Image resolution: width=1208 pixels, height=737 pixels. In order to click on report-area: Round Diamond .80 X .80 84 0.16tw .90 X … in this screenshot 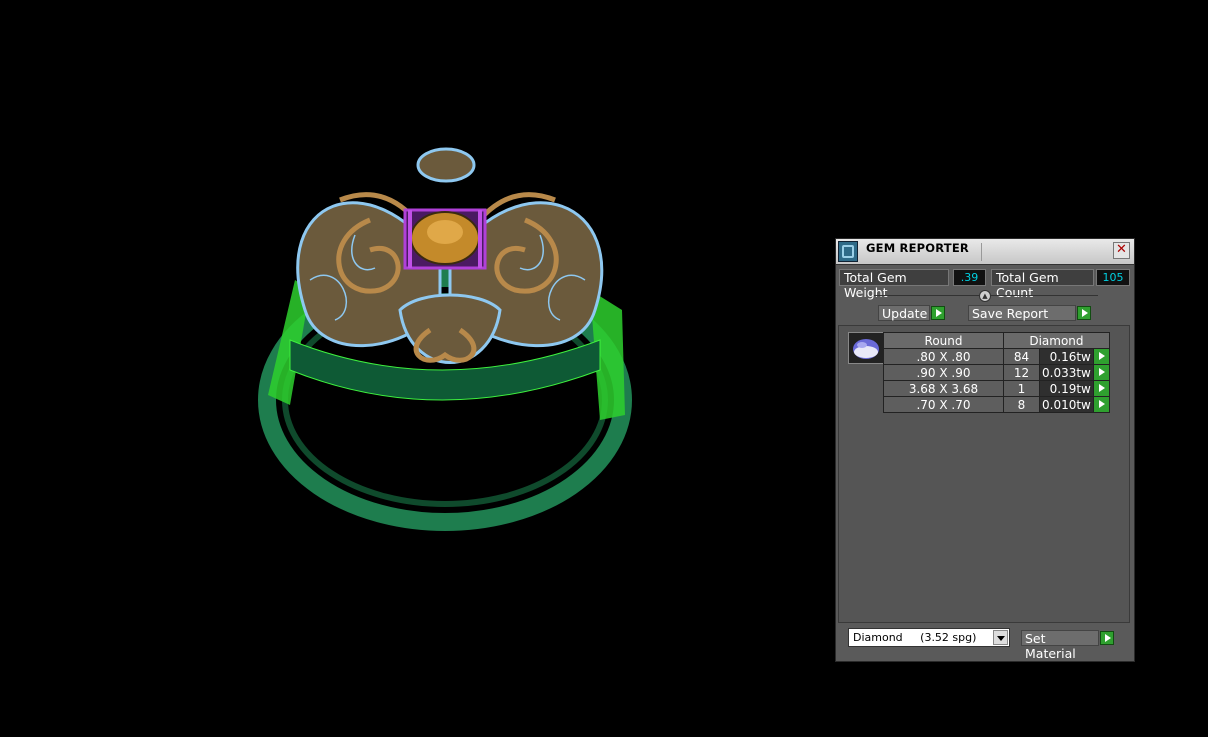, I will do `click(984, 474)`.